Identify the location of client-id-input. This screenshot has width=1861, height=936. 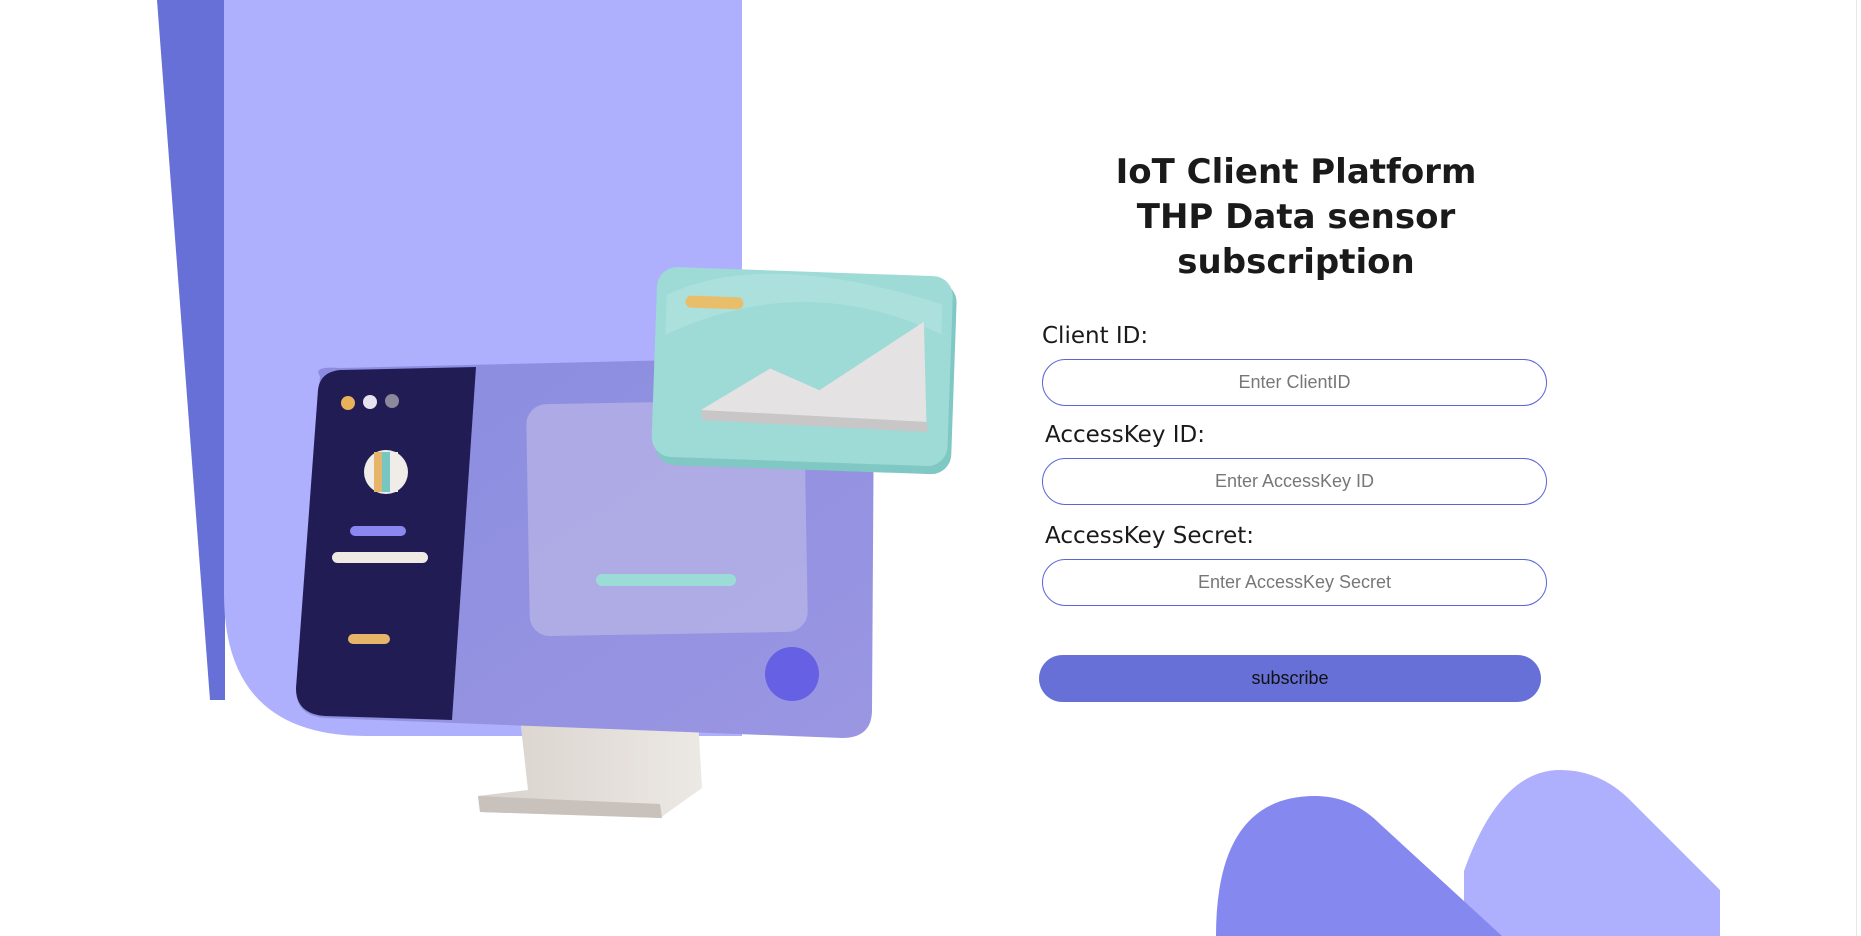
(1294, 382).